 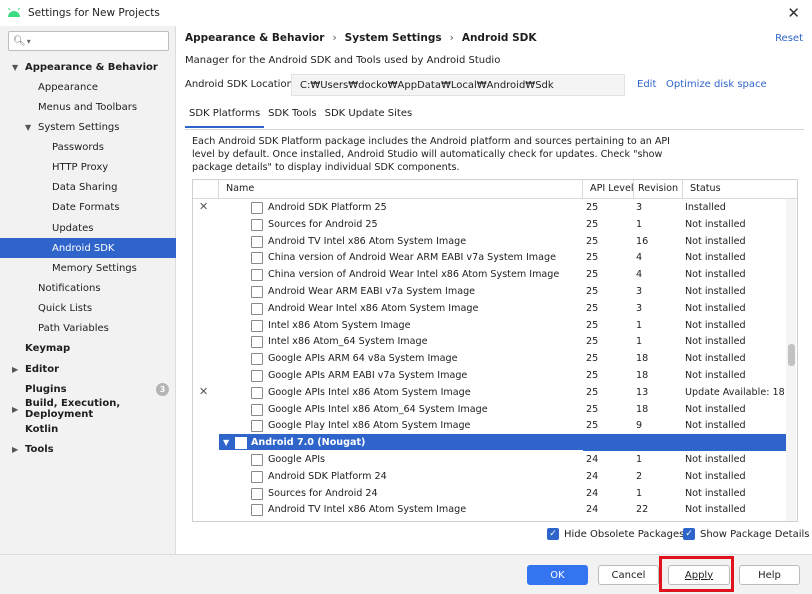 I want to click on column-header-api-level: API Level, so click(x=612, y=188).